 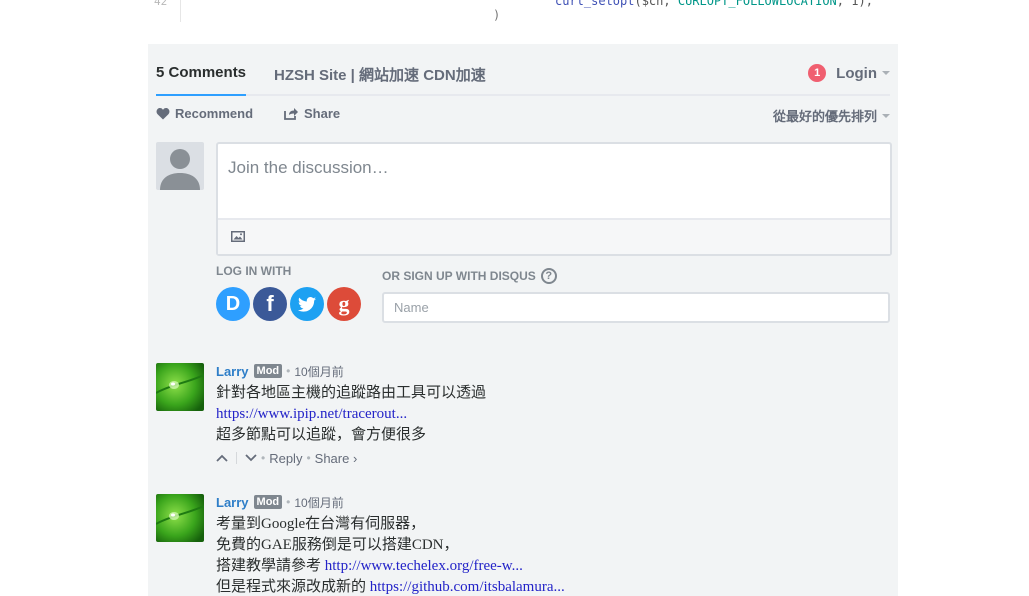 I want to click on tab-comments: 5 Comments, so click(x=201, y=80).